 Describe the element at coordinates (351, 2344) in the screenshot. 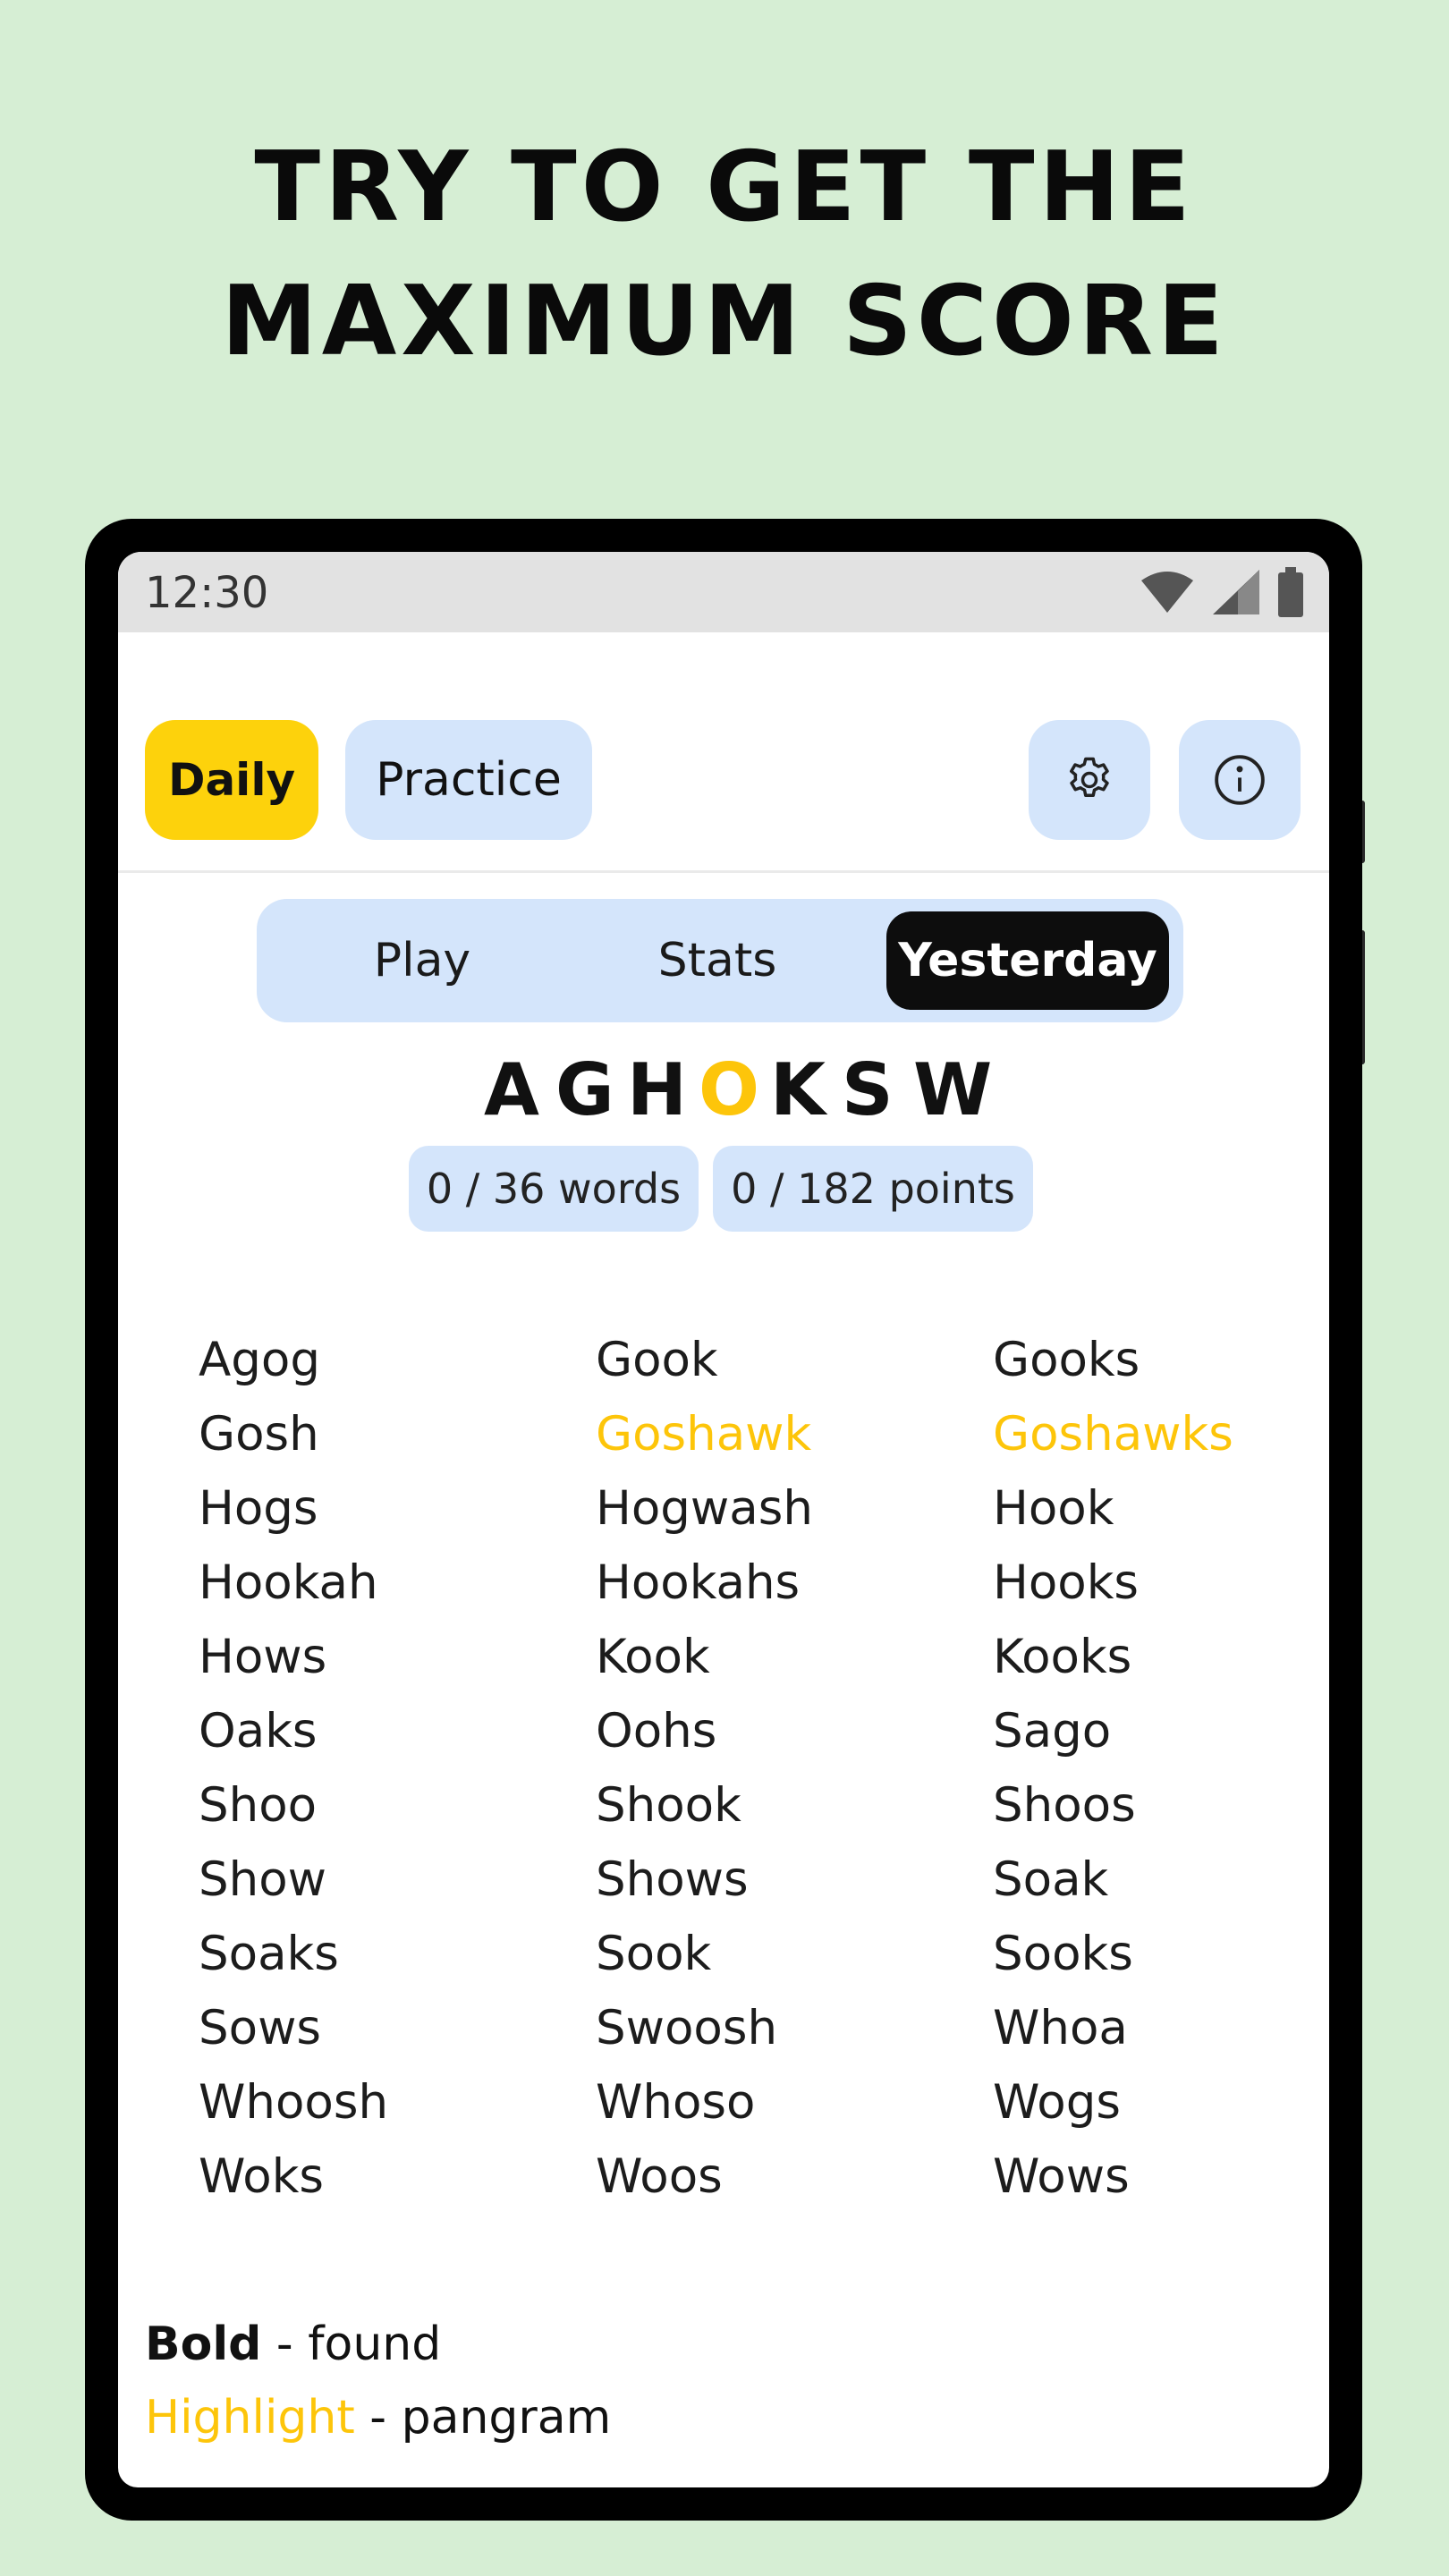

I see `legend-bold-desc: - found` at that location.